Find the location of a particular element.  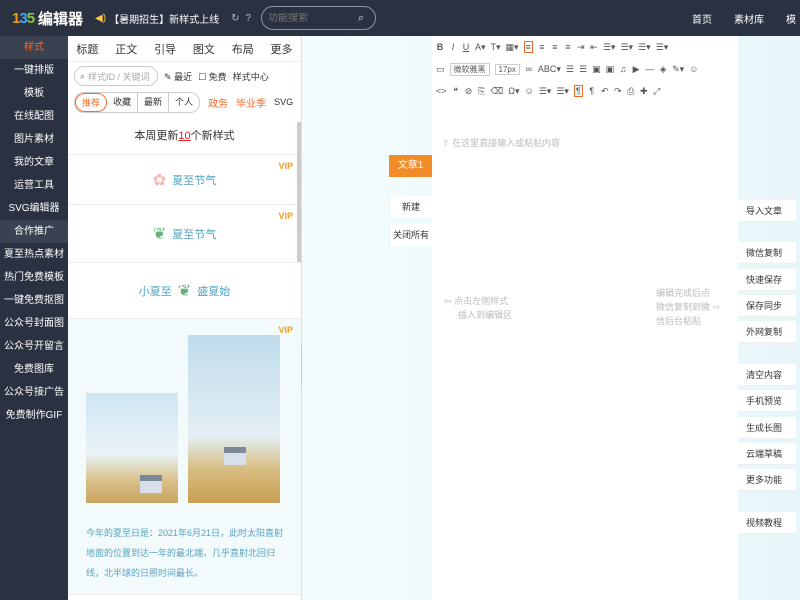

sidebar-item-style: 样式 is located at coordinates (34, 47).